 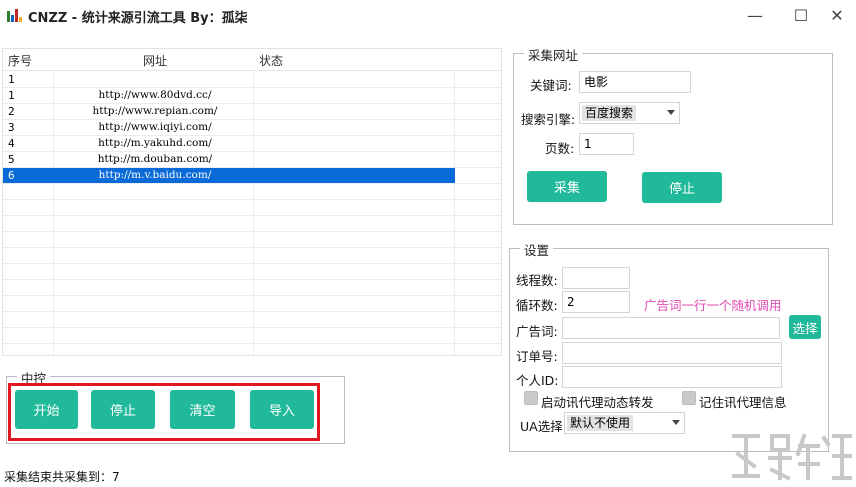 What do you see at coordinates (671, 328) in the screenshot?
I see `ad-words-input` at bounding box center [671, 328].